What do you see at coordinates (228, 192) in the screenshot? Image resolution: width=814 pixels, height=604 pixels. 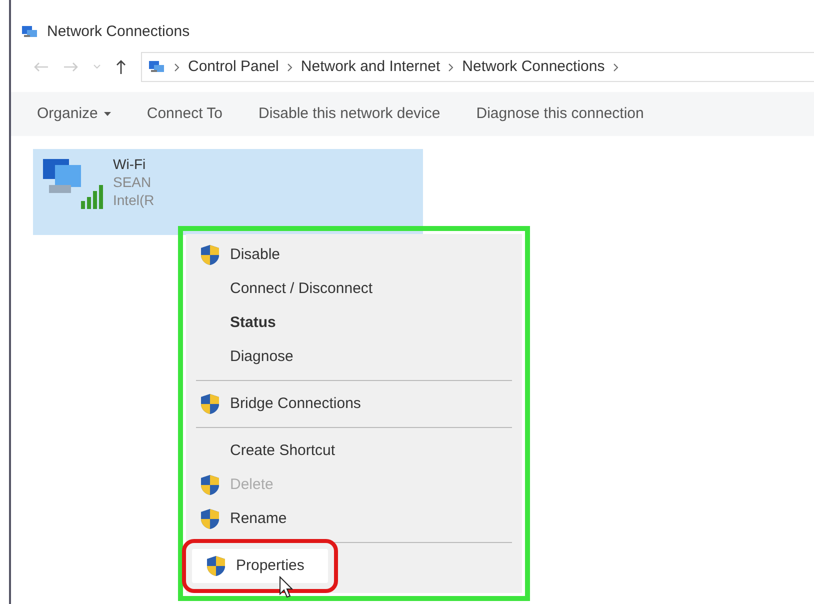 I see `connection-item: Wi-Fi SEAN Intel(R` at bounding box center [228, 192].